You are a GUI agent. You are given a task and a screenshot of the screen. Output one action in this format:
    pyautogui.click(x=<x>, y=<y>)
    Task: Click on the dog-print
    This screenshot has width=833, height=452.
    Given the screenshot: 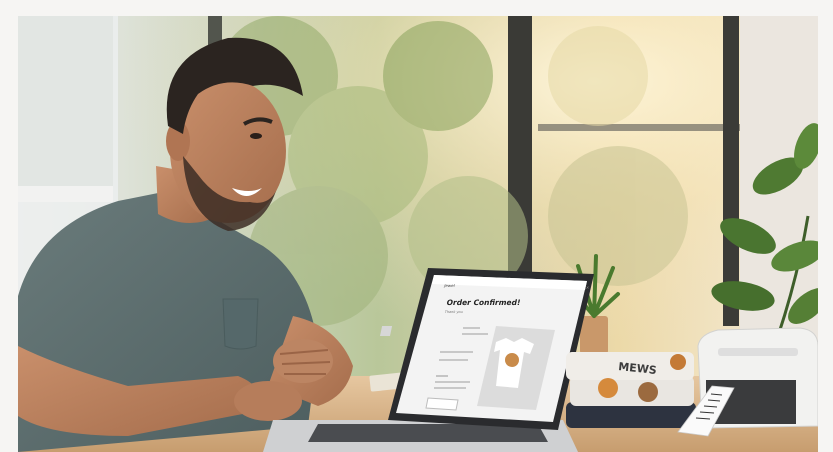 What is the action you would take?
    pyautogui.click(x=512, y=360)
    